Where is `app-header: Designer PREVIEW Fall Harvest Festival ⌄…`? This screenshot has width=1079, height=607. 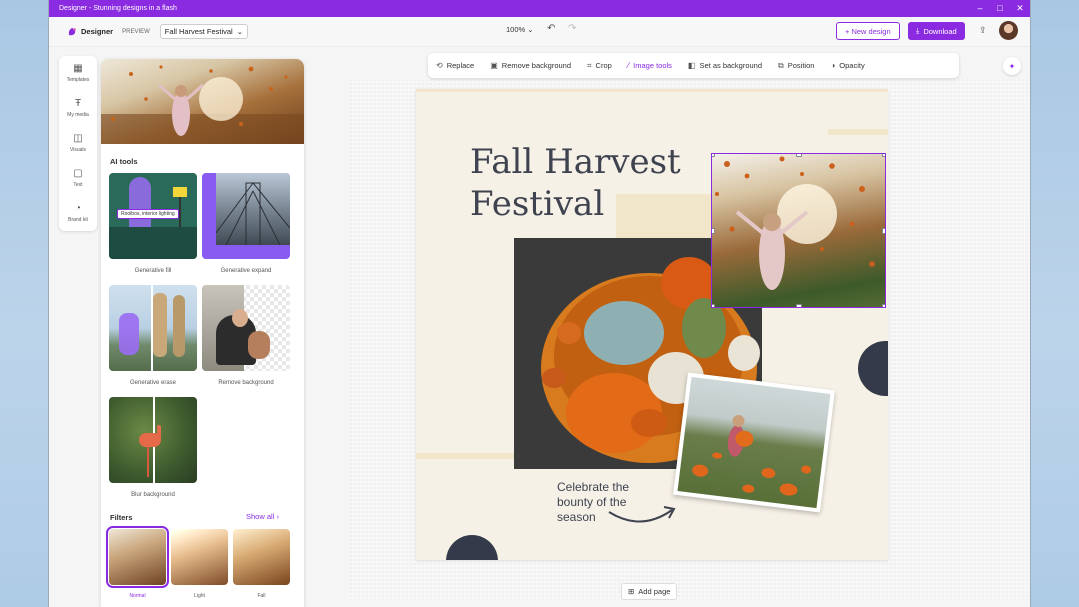 app-header: Designer PREVIEW Fall Harvest Festival ⌄… is located at coordinates (539, 32).